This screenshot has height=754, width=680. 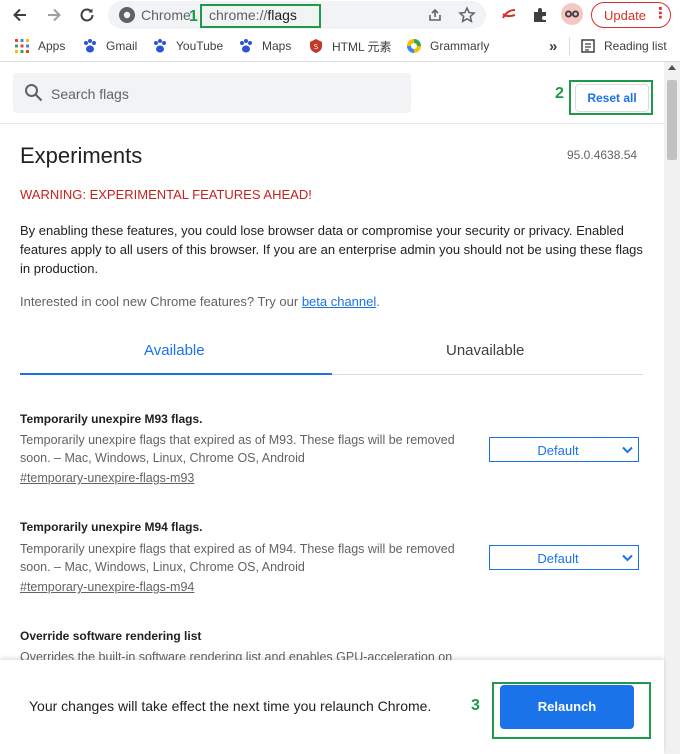 I want to click on forward-button, so click(x=54, y=15).